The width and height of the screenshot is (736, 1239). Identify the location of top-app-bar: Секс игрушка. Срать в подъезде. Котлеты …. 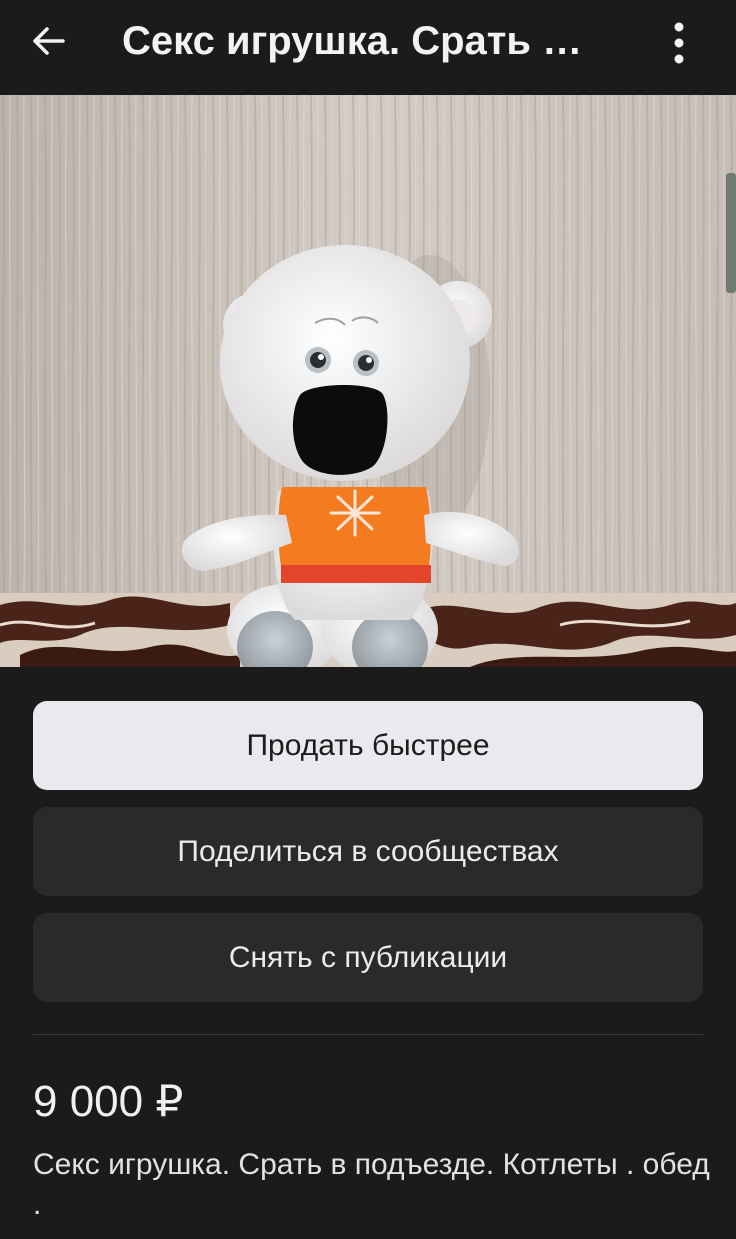
(368, 47).